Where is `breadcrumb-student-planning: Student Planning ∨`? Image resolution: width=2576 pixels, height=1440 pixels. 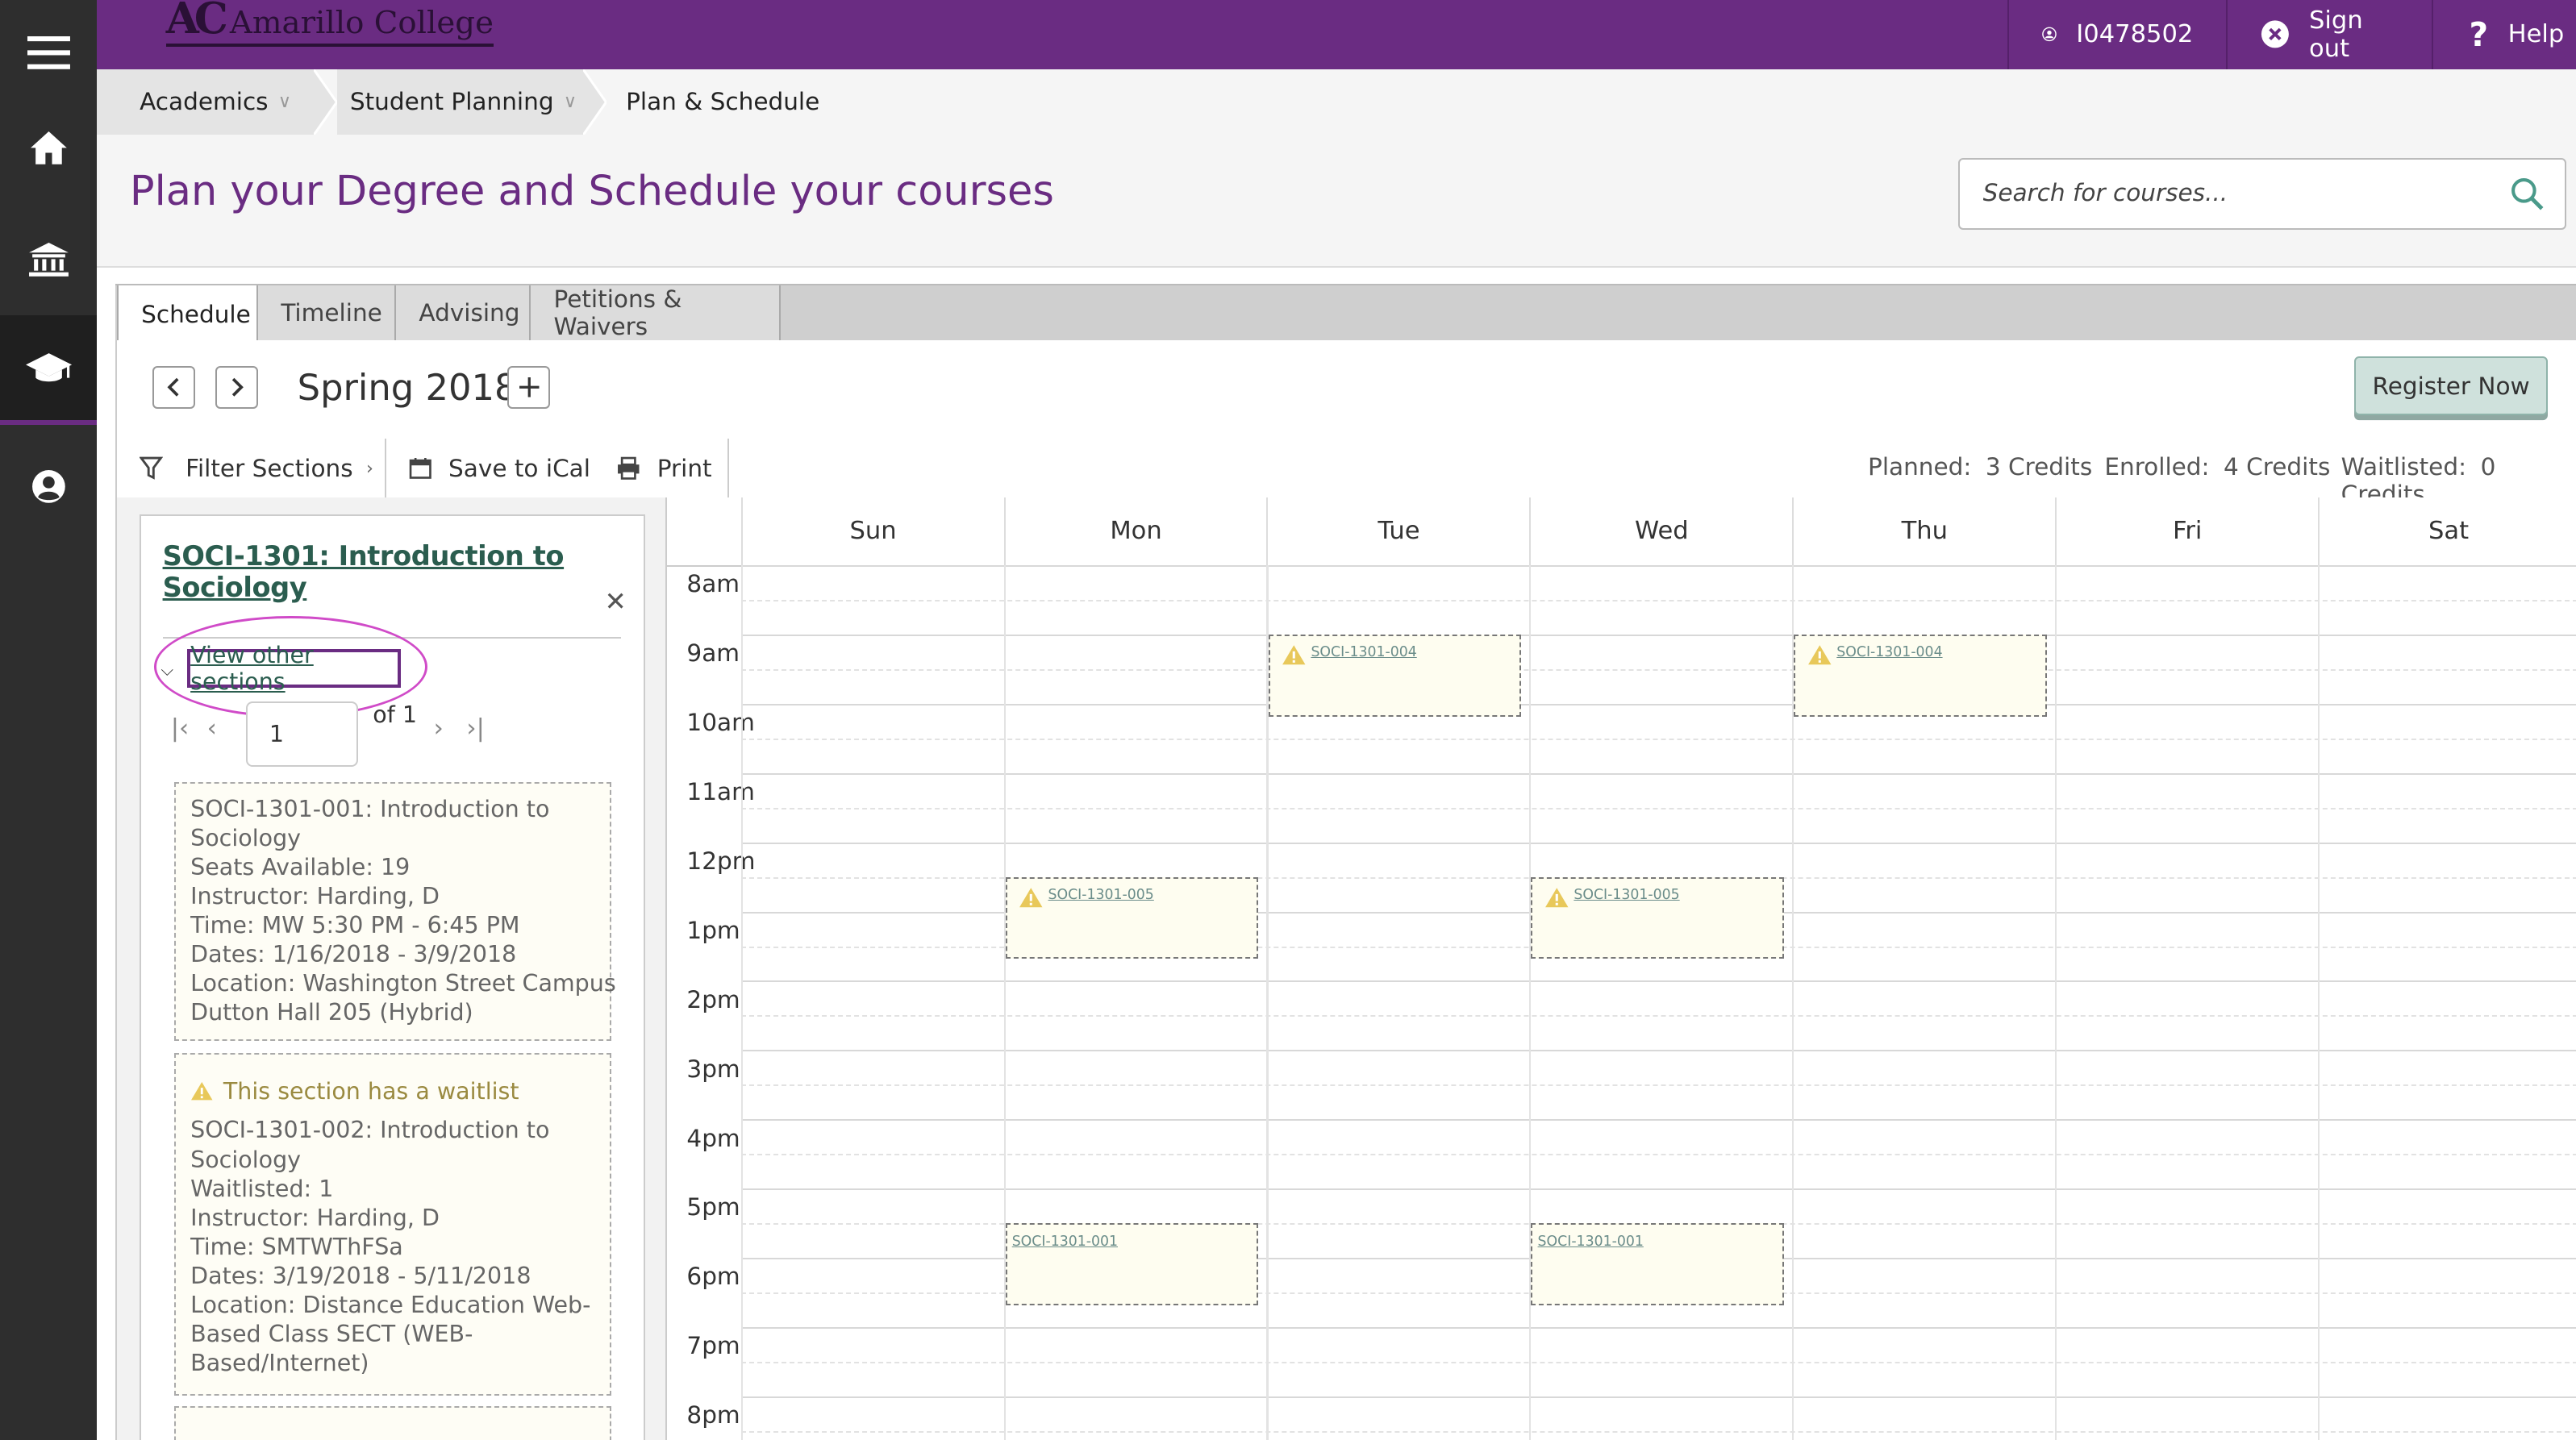
breadcrumb-student-planning: Student Planning ∨ is located at coordinates (460, 102).